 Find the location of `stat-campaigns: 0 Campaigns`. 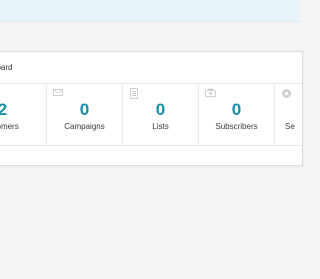

stat-campaigns: 0 Campaigns is located at coordinates (85, 115).